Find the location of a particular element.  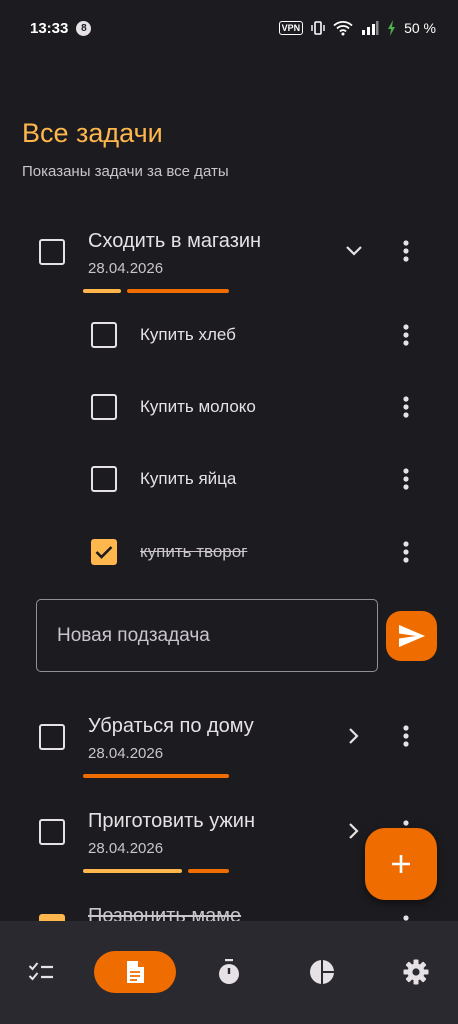

subtask-title: купить творог is located at coordinates (194, 551).